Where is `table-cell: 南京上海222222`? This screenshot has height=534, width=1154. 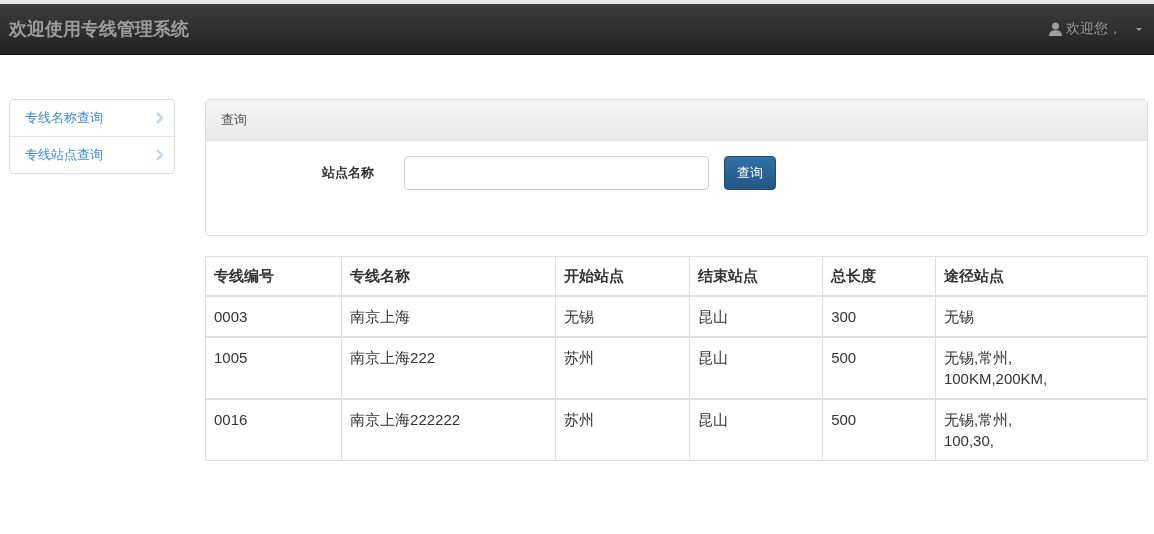 table-cell: 南京上海222222 is located at coordinates (448, 430).